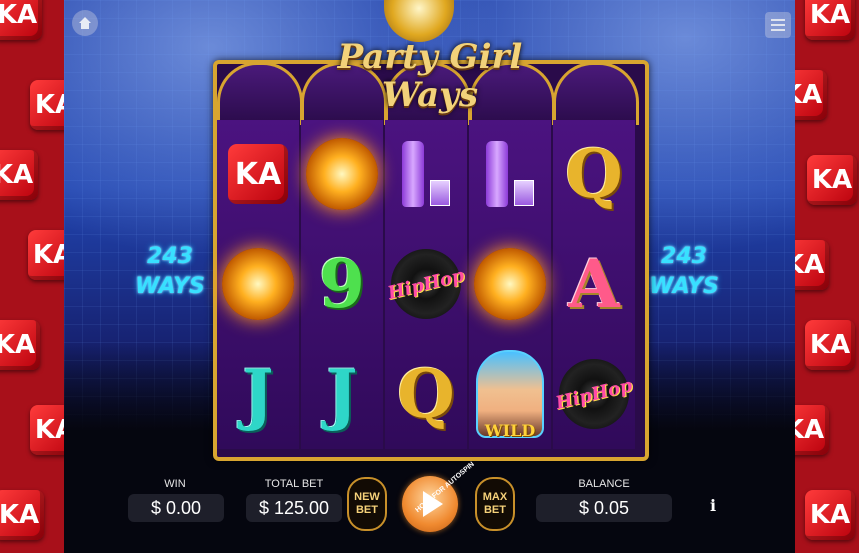 The image size is (859, 553). I want to click on reel-1: KA J, so click(258, 284).